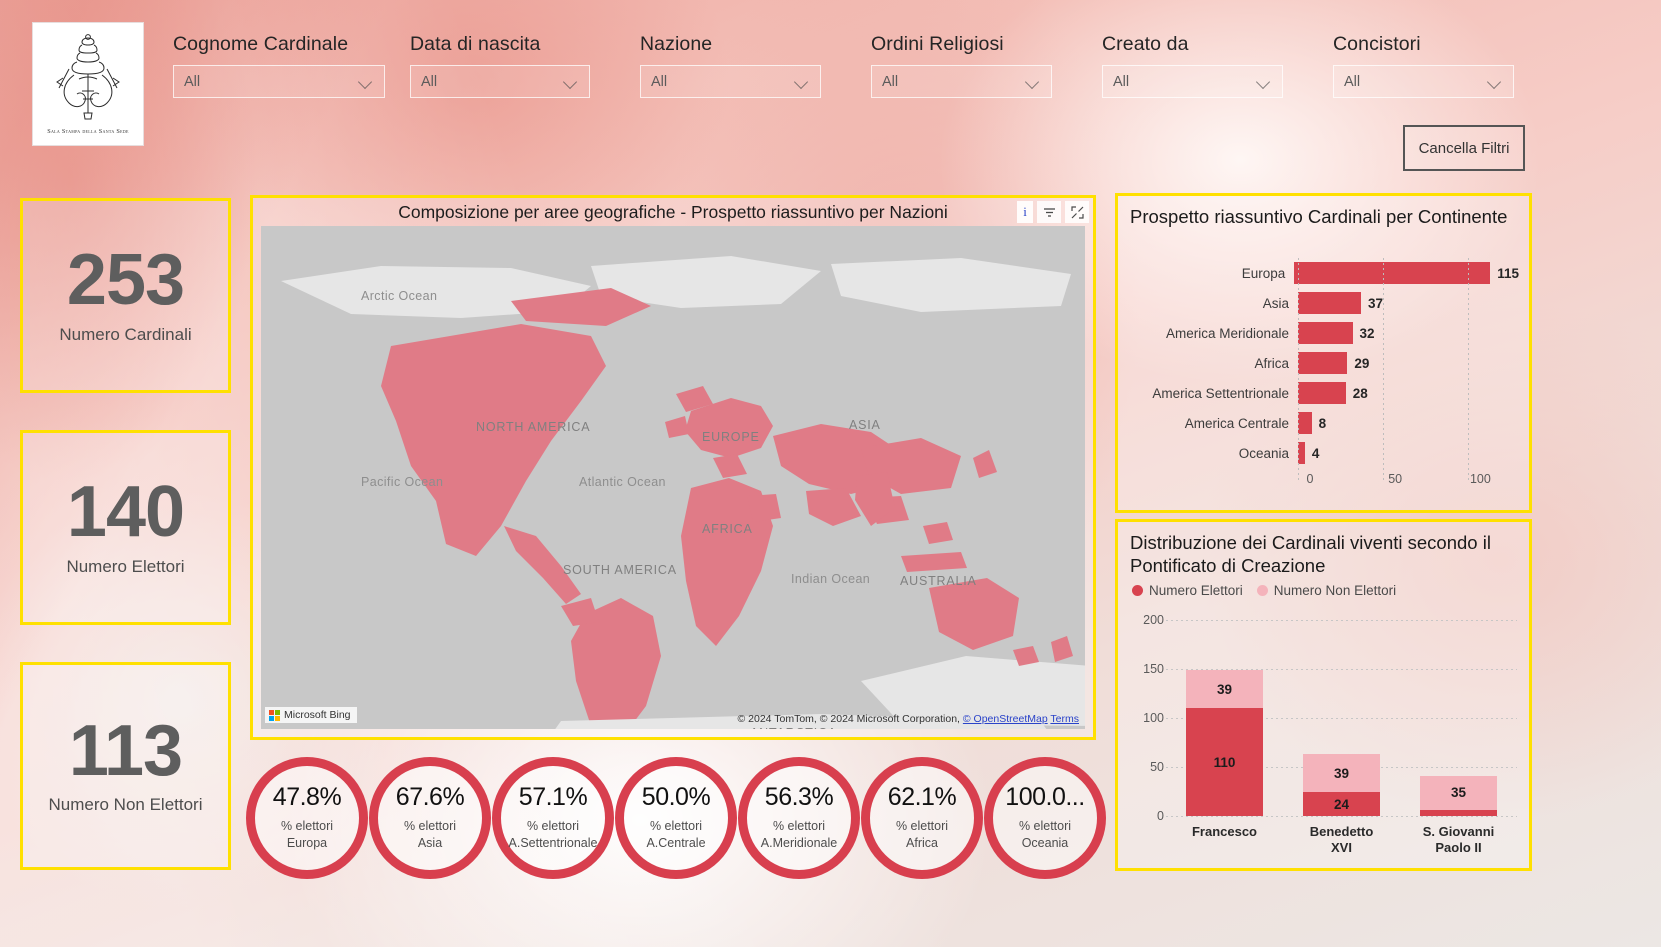 The height and width of the screenshot is (947, 1661). What do you see at coordinates (1408, 423) in the screenshot?
I see `bar-track: 8` at bounding box center [1408, 423].